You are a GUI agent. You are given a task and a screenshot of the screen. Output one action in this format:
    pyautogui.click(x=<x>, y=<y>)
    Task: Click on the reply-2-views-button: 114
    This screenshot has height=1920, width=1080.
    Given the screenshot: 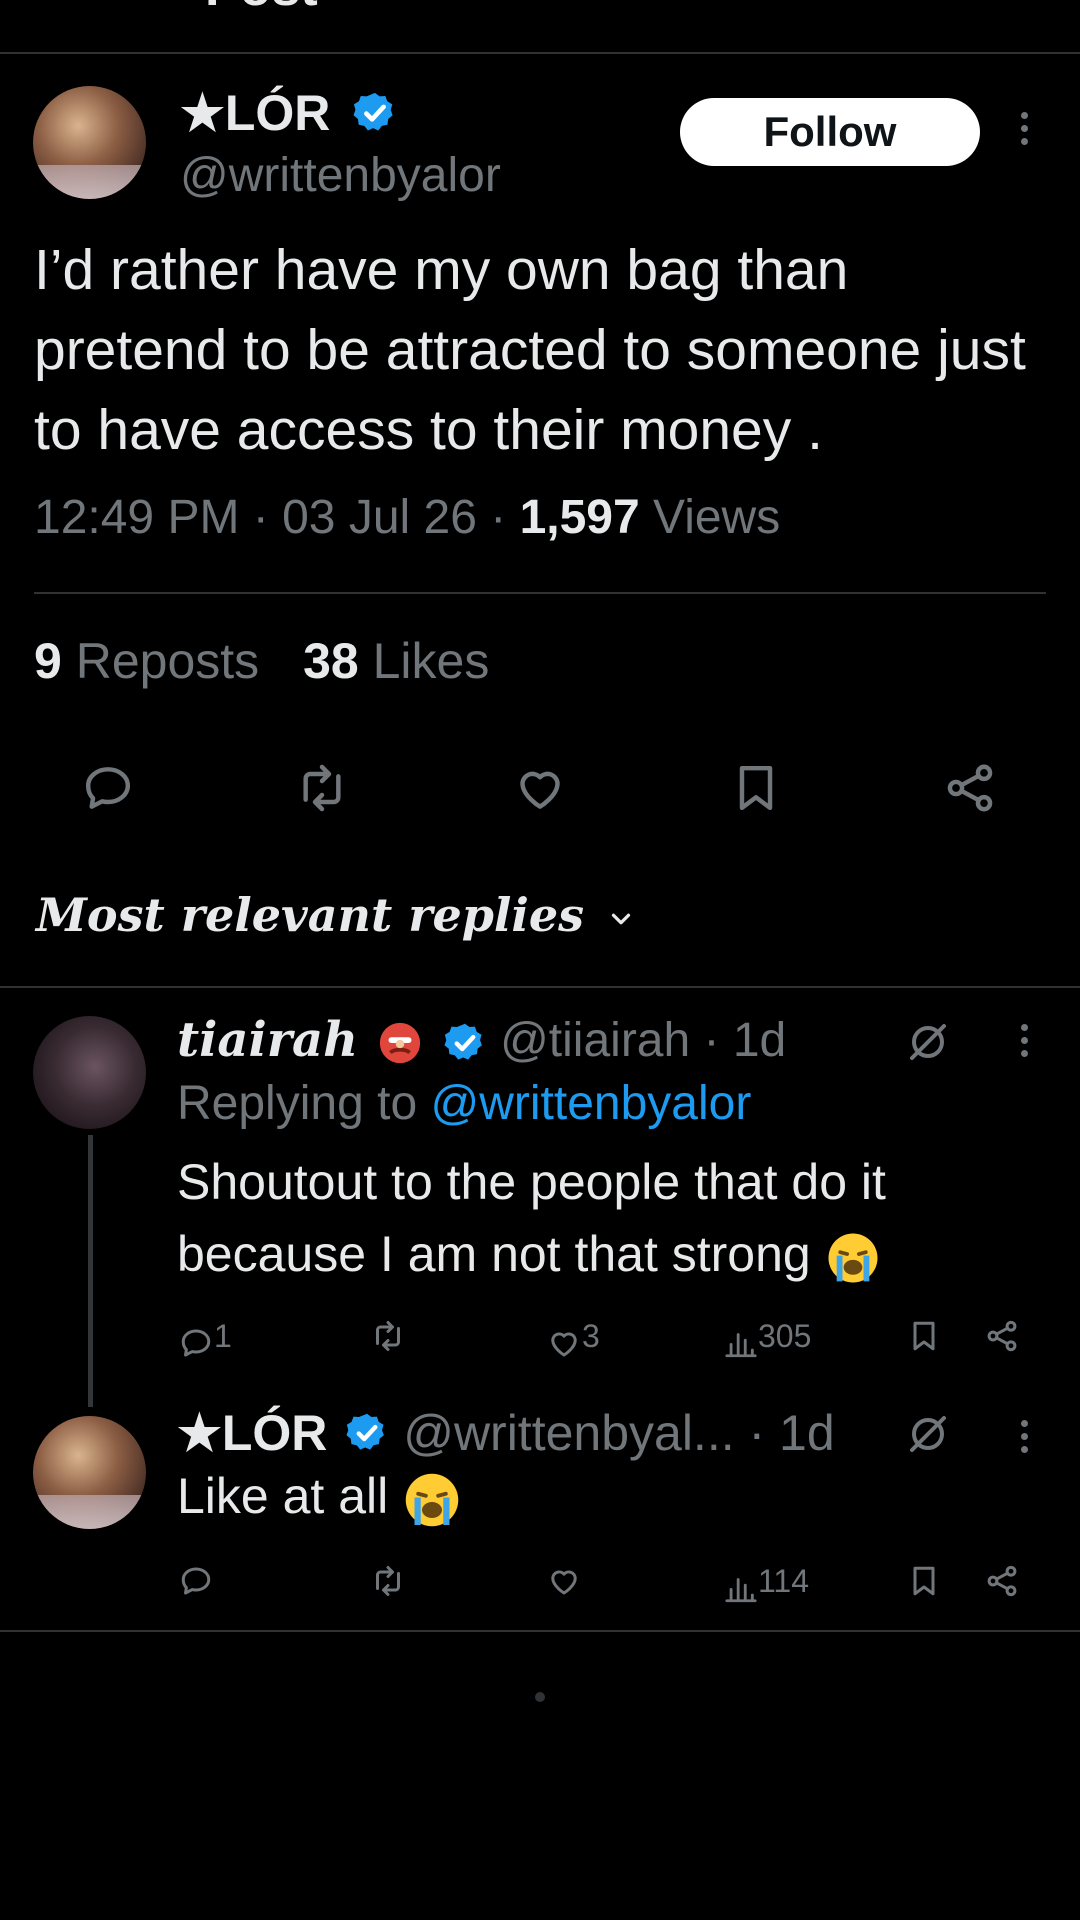 What is the action you would take?
    pyautogui.click(x=766, y=1584)
    